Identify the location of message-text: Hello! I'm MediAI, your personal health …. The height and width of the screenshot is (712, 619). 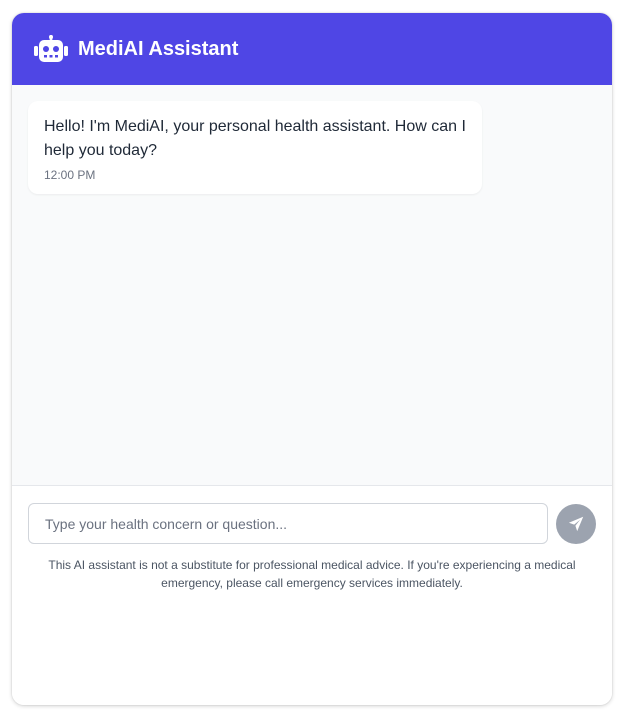
(255, 138).